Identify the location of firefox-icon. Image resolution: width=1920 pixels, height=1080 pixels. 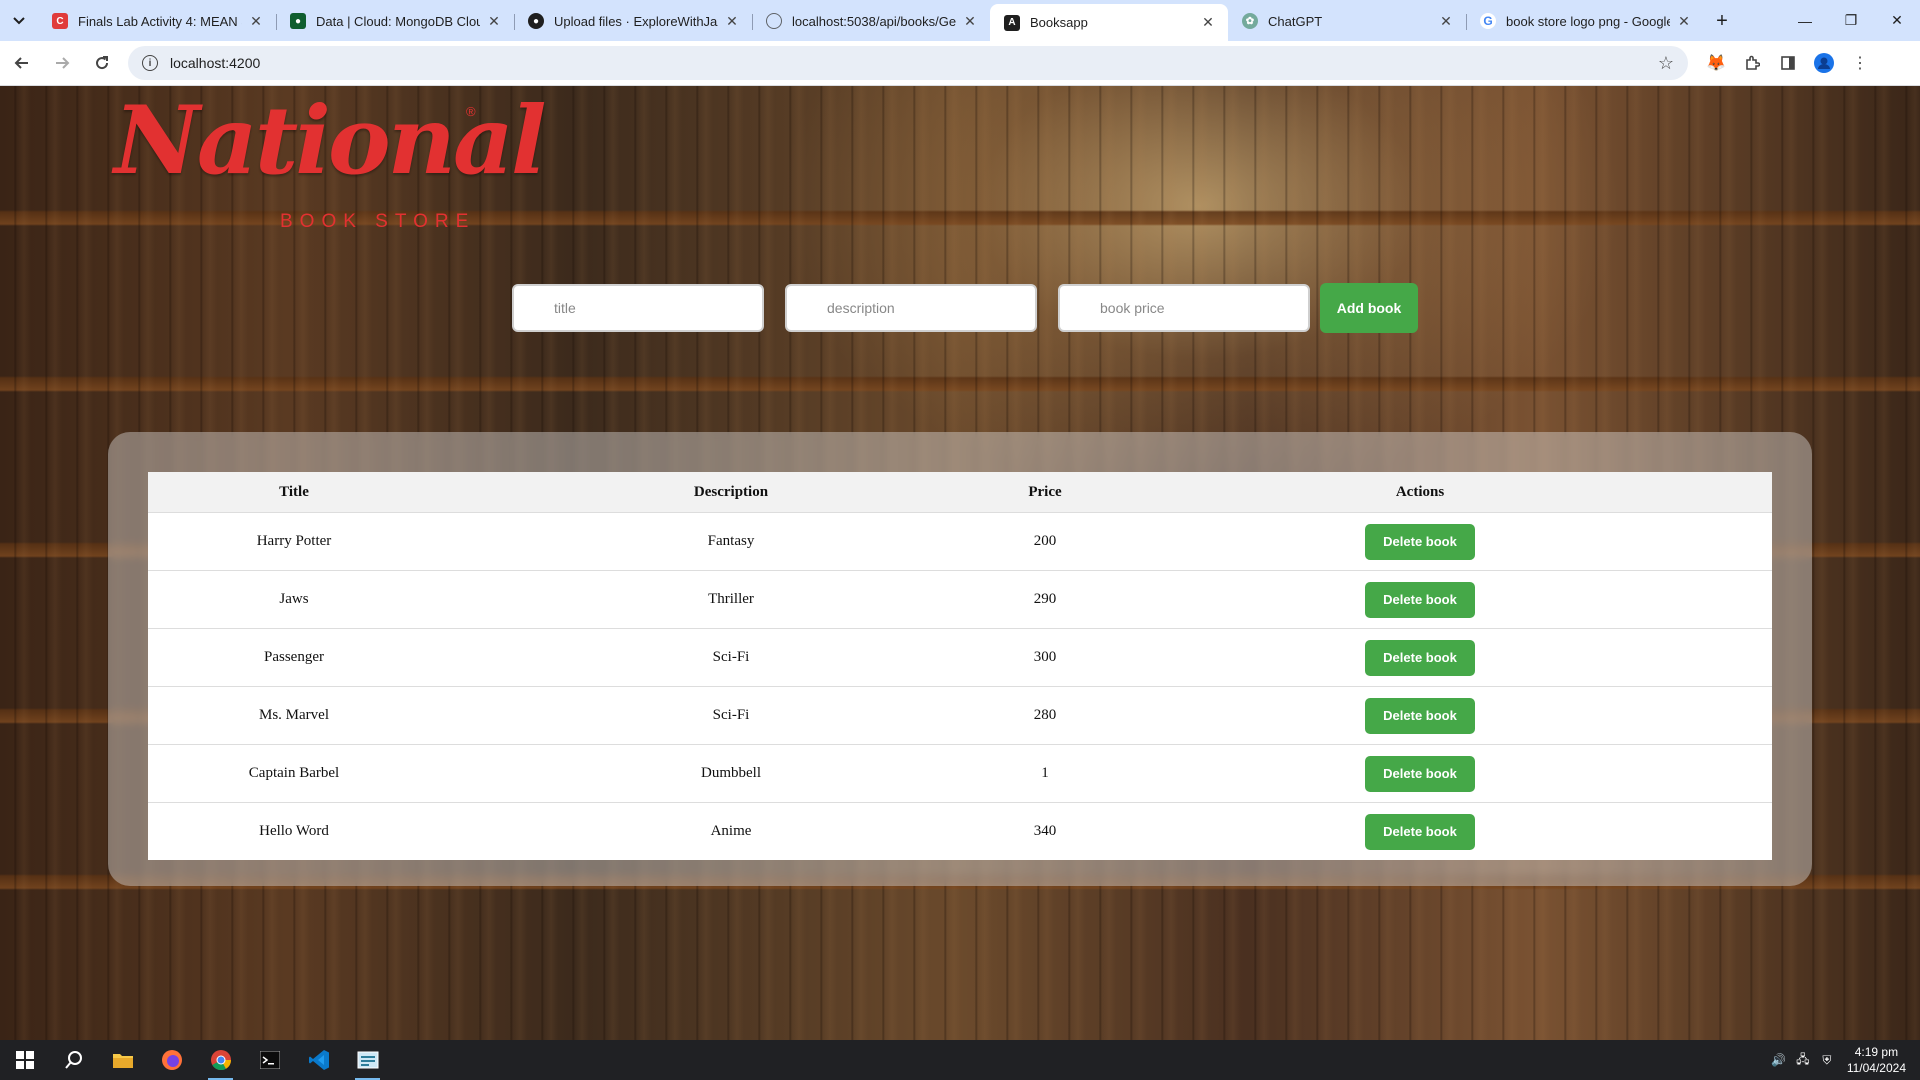
(171, 1060).